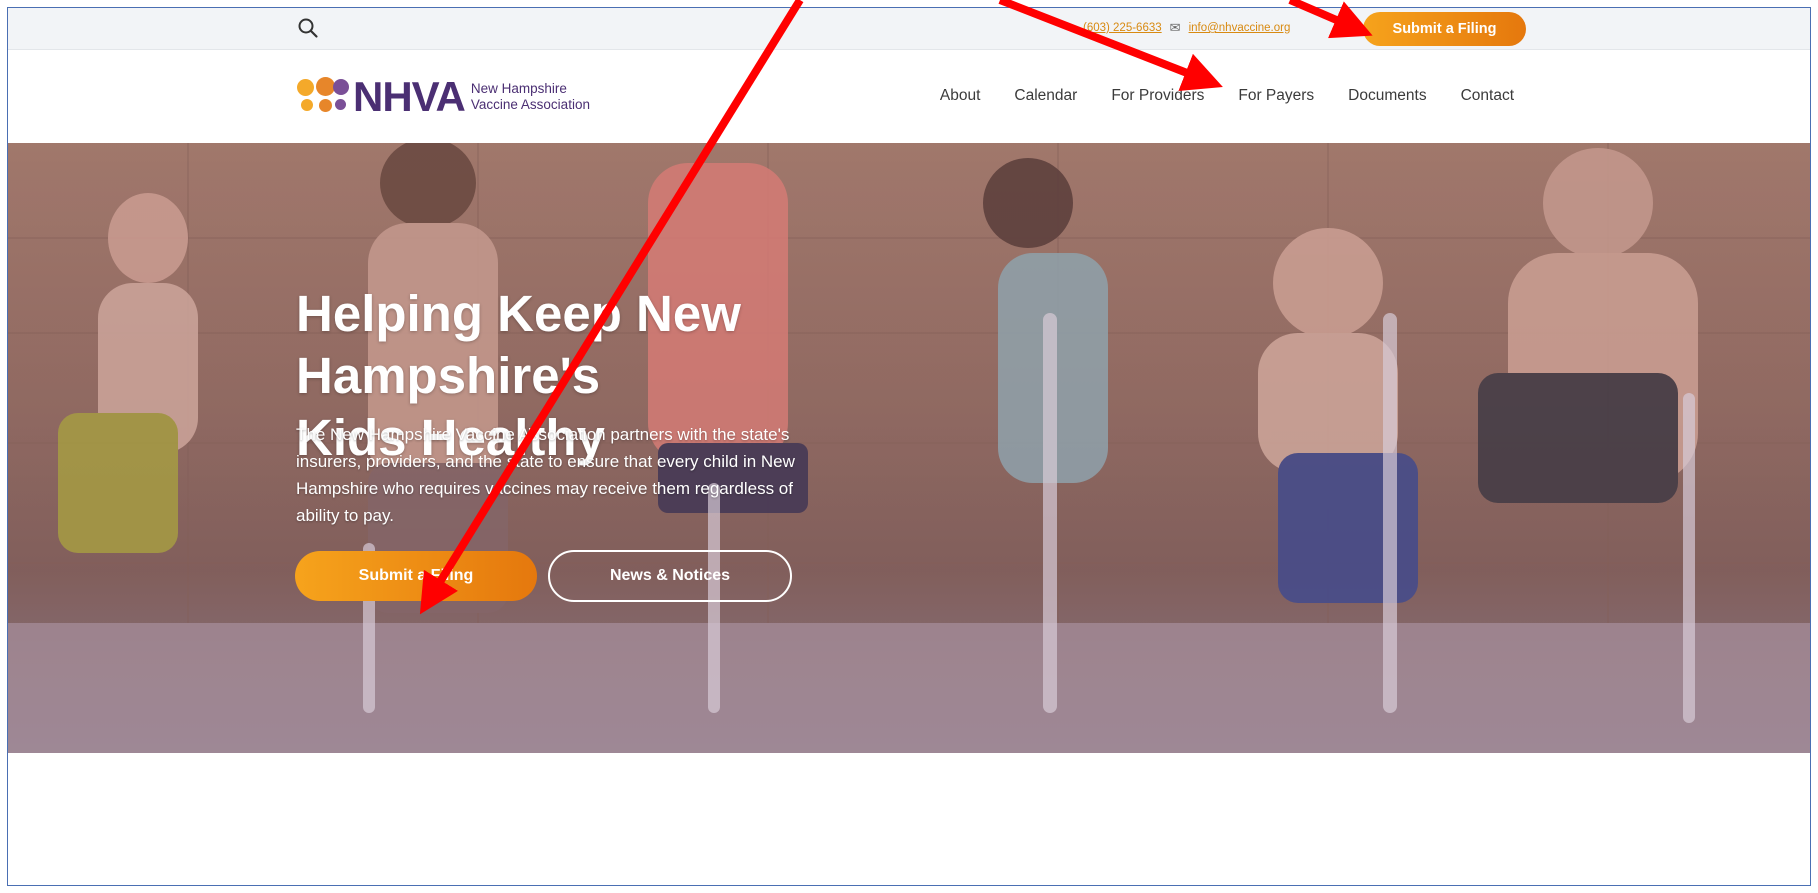 Image resolution: width=1818 pixels, height=893 pixels. Describe the element at coordinates (1276, 96) in the screenshot. I see `nav-item-for-payers: For Payers` at that location.